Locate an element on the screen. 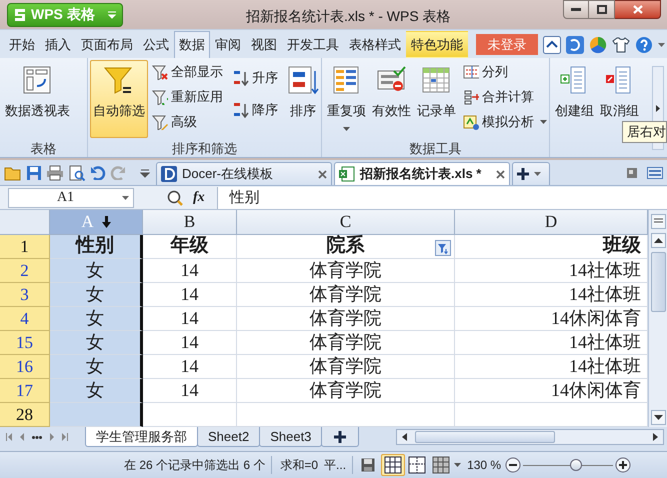 This screenshot has height=478, width=667. row-header: 16 is located at coordinates (25, 367).